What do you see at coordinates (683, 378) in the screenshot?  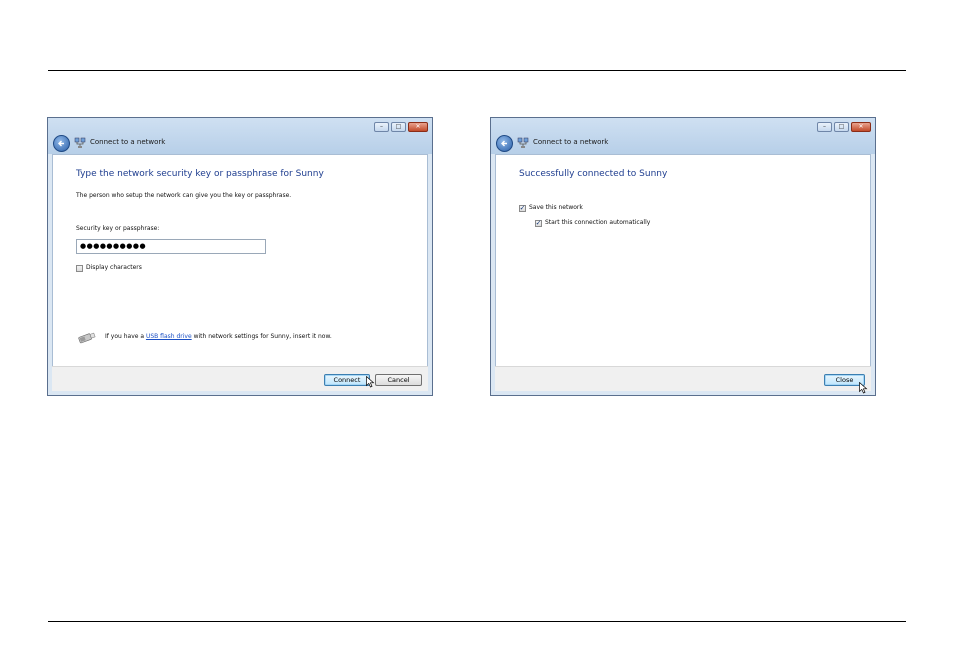 I see `dialog-footer: Close` at bounding box center [683, 378].